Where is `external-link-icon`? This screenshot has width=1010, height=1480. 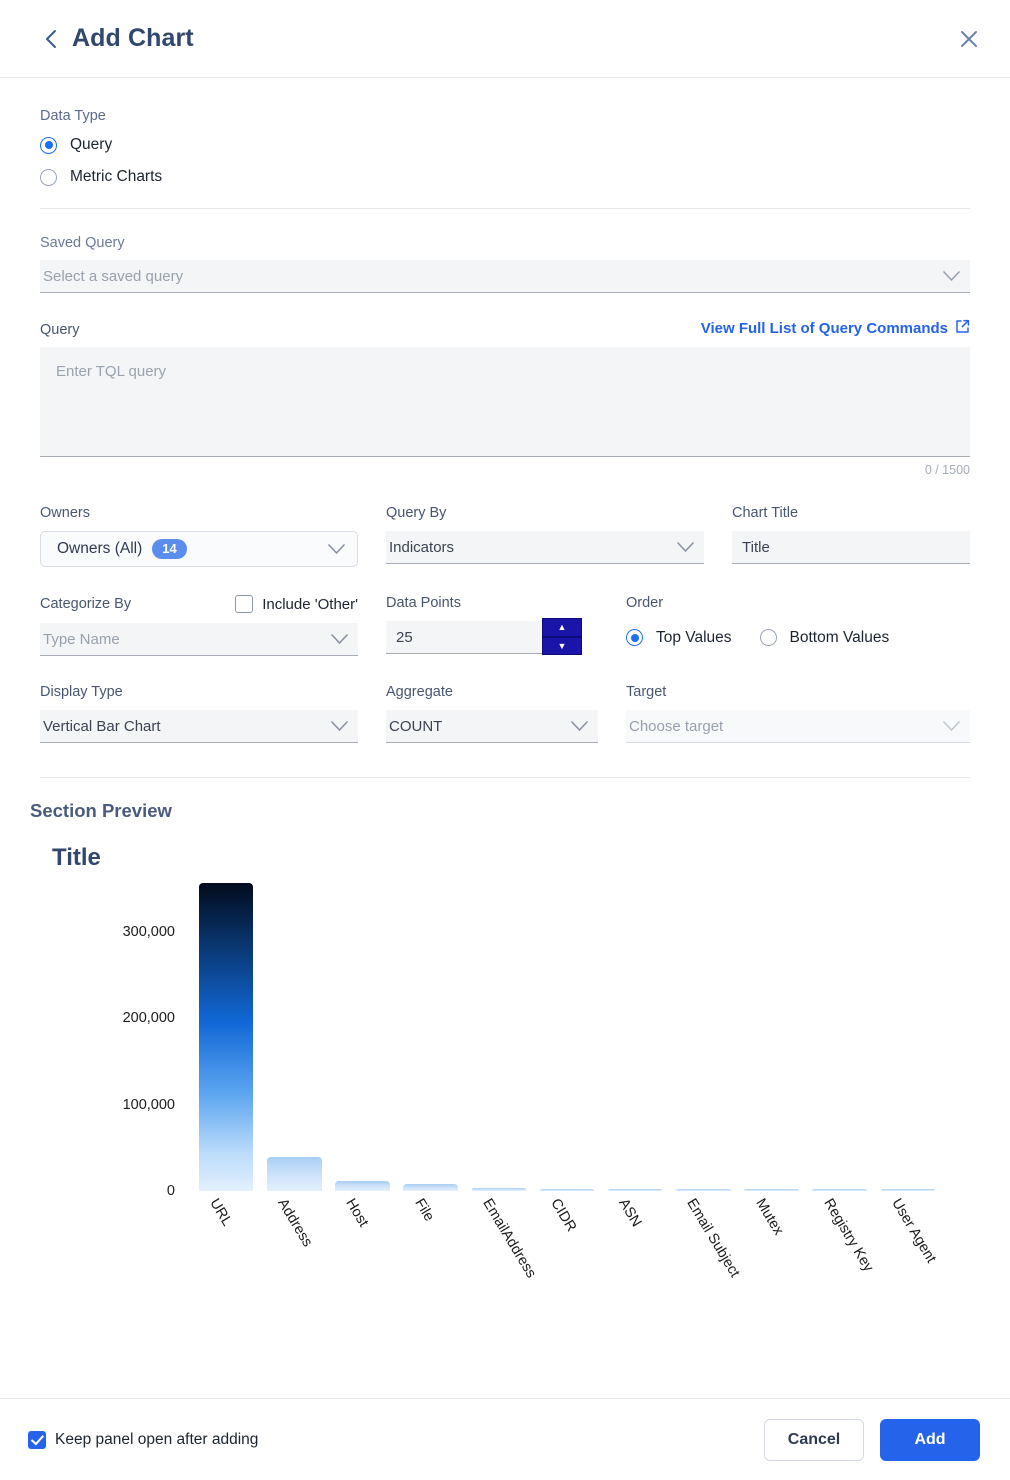
external-link-icon is located at coordinates (962, 328).